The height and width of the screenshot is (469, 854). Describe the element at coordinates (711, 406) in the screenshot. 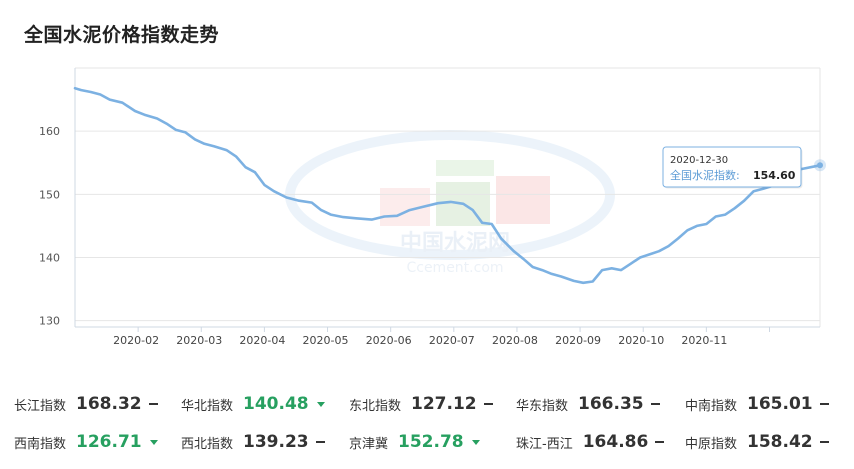

I see `index-name: 中南指数` at that location.